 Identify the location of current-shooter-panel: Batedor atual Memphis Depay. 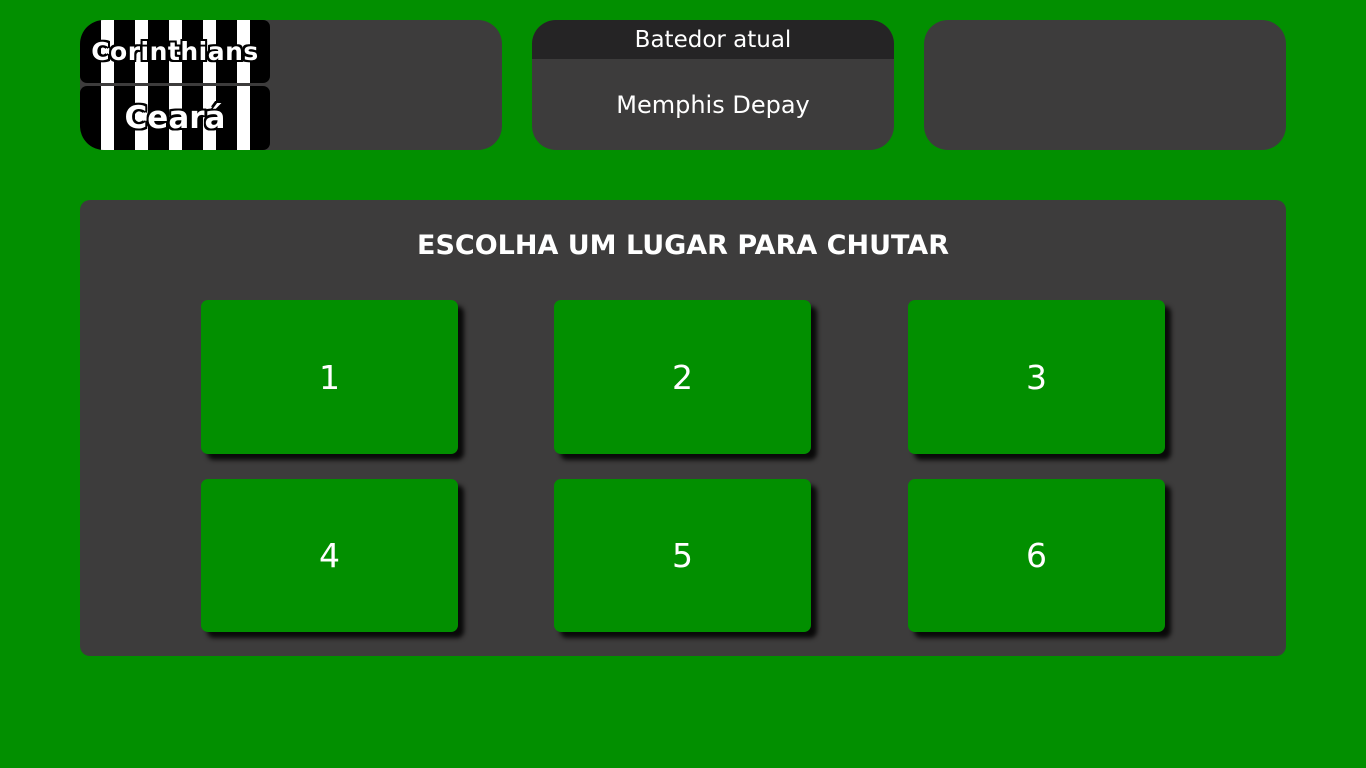
(713, 85).